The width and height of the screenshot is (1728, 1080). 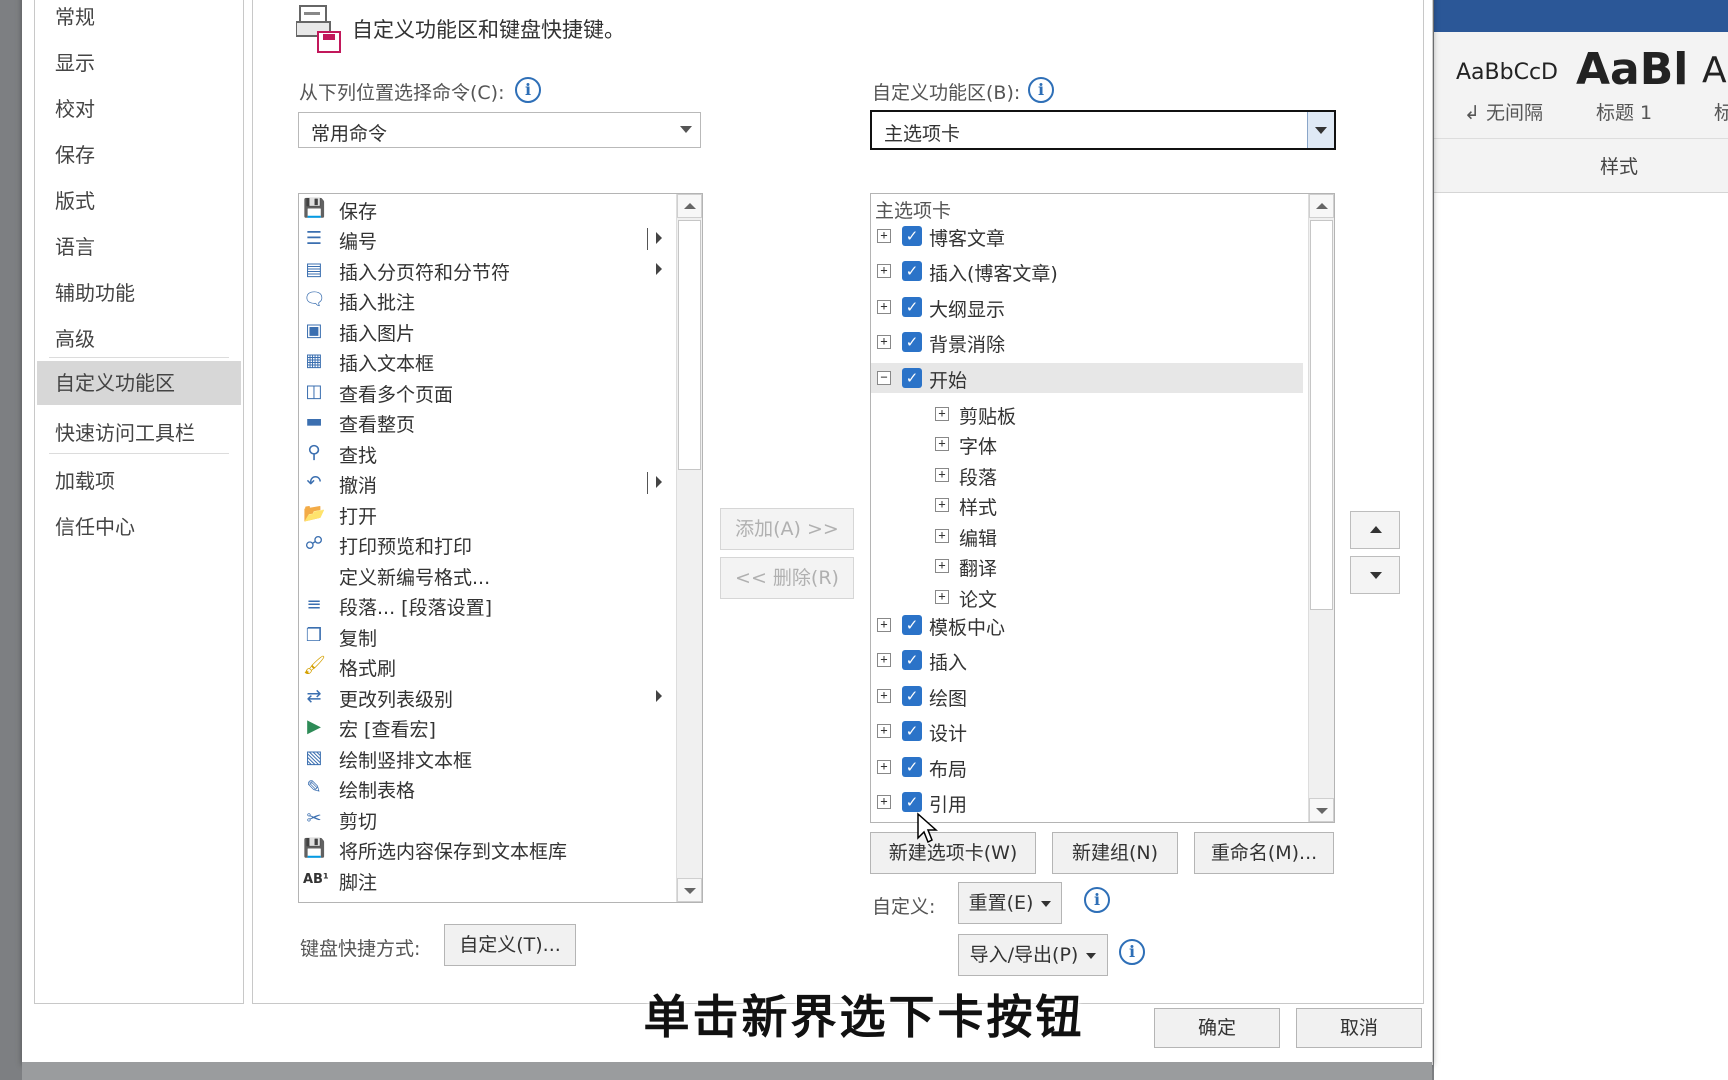 What do you see at coordinates (1507, 72) in the screenshot?
I see `style-normal-sample: AaBbCcD` at bounding box center [1507, 72].